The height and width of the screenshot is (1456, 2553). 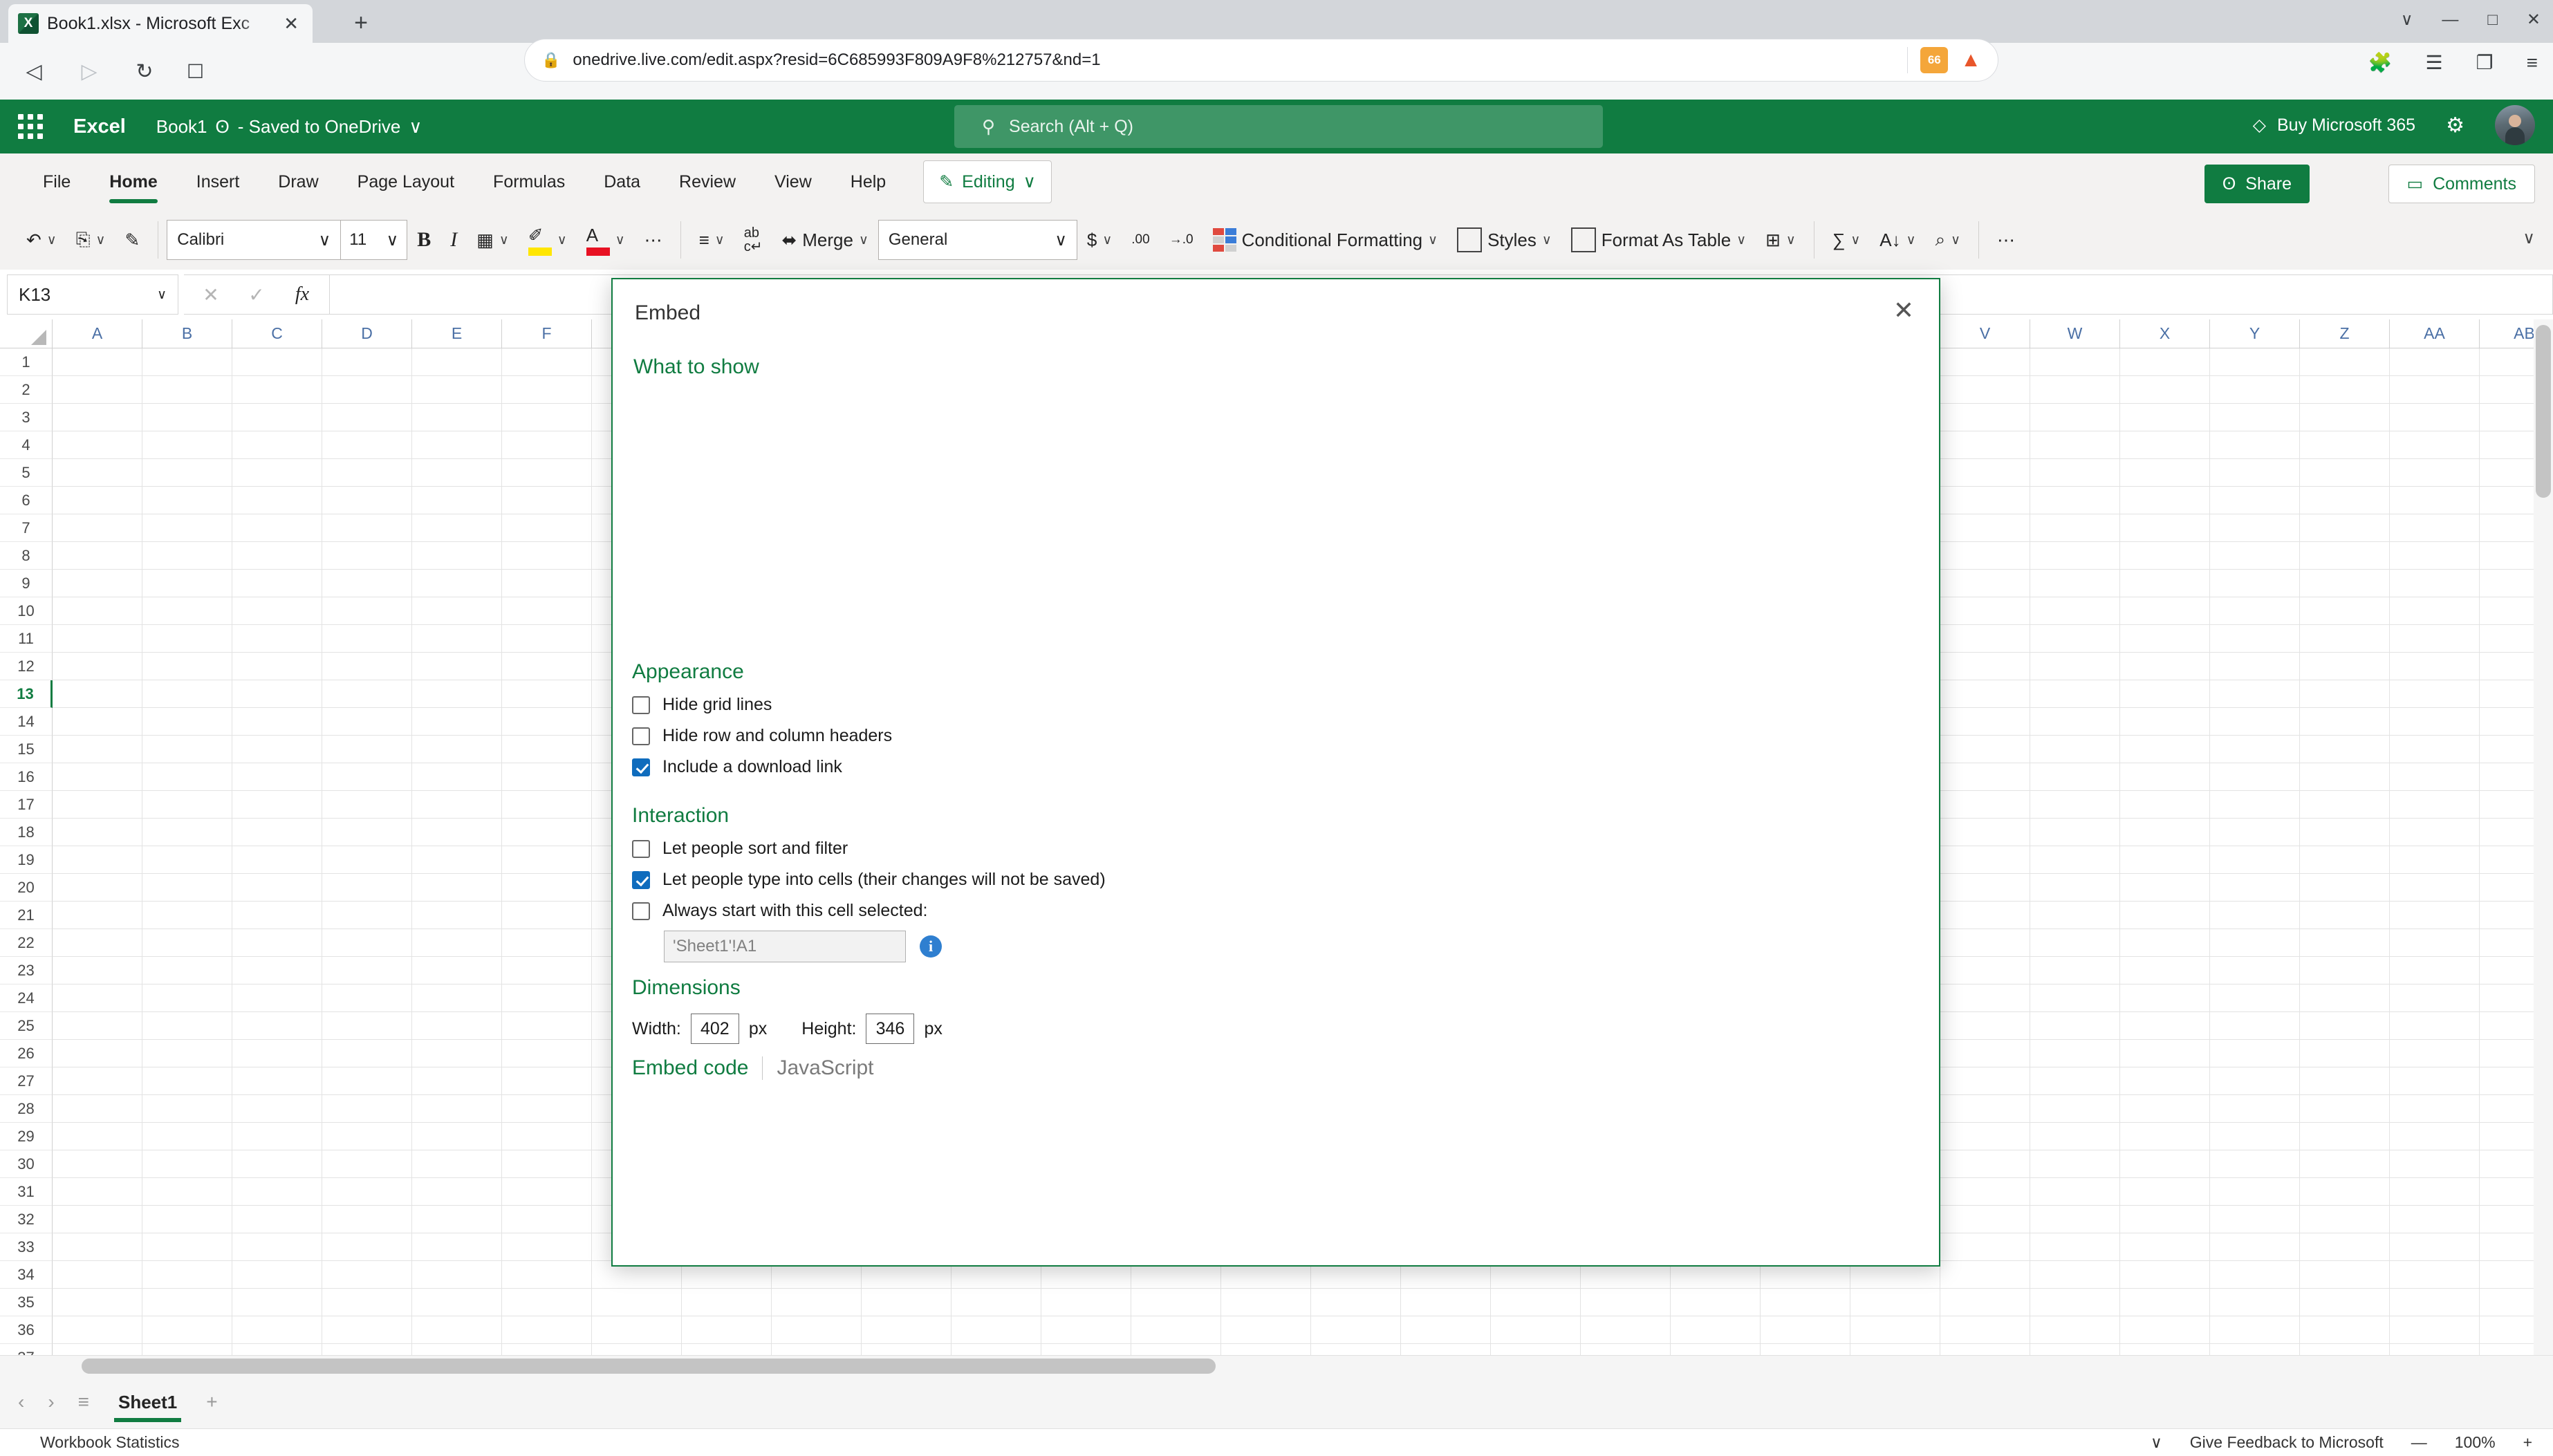 What do you see at coordinates (361, 23) in the screenshot?
I see `new-tab-button: +` at bounding box center [361, 23].